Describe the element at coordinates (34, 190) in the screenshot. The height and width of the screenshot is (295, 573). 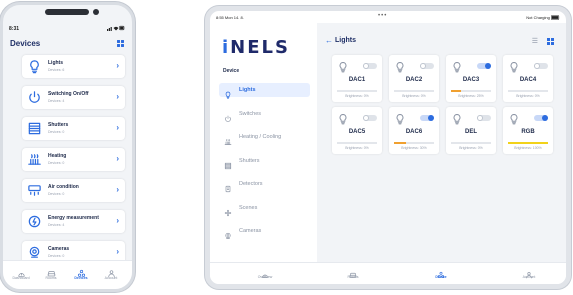
I see `air-condition-icon` at that location.